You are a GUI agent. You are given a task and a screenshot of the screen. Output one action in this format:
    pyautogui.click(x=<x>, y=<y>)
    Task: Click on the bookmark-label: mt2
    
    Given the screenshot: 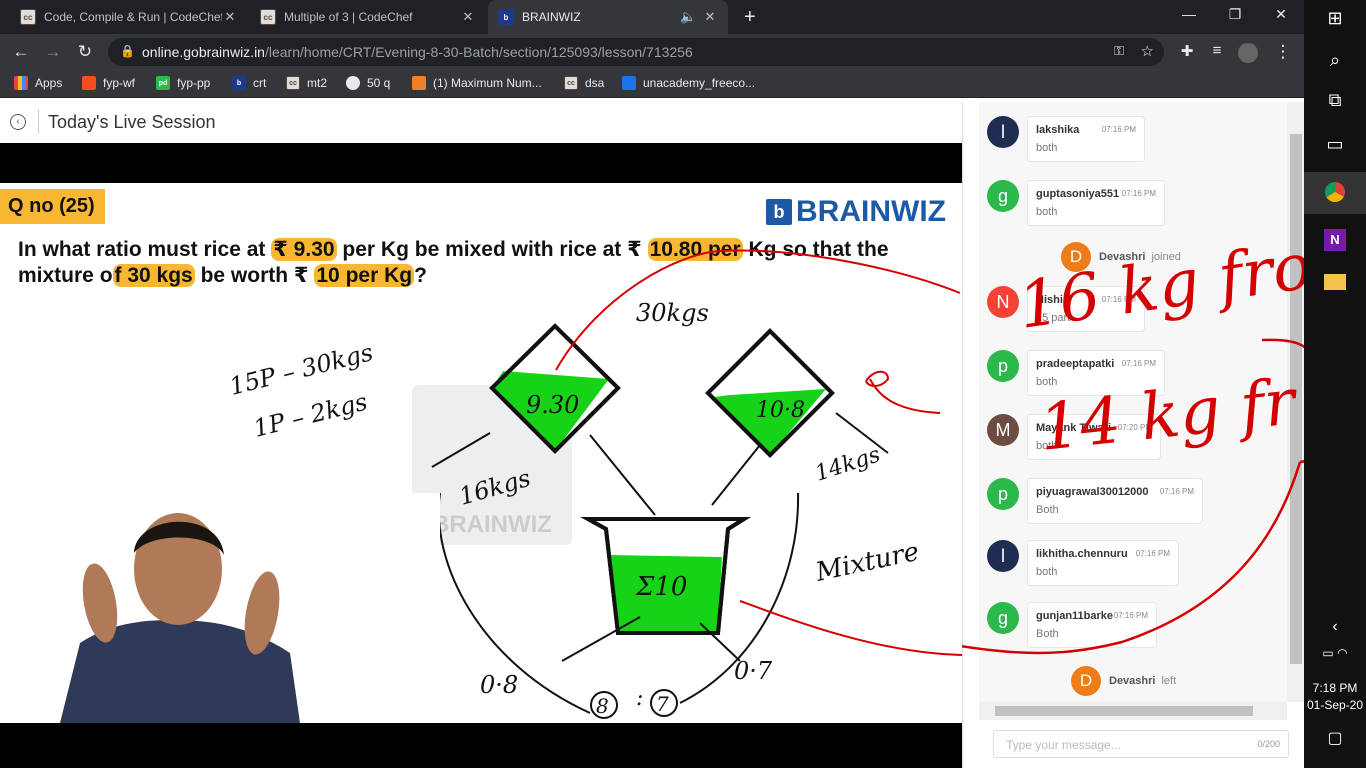 What is the action you would take?
    pyautogui.click(x=317, y=83)
    